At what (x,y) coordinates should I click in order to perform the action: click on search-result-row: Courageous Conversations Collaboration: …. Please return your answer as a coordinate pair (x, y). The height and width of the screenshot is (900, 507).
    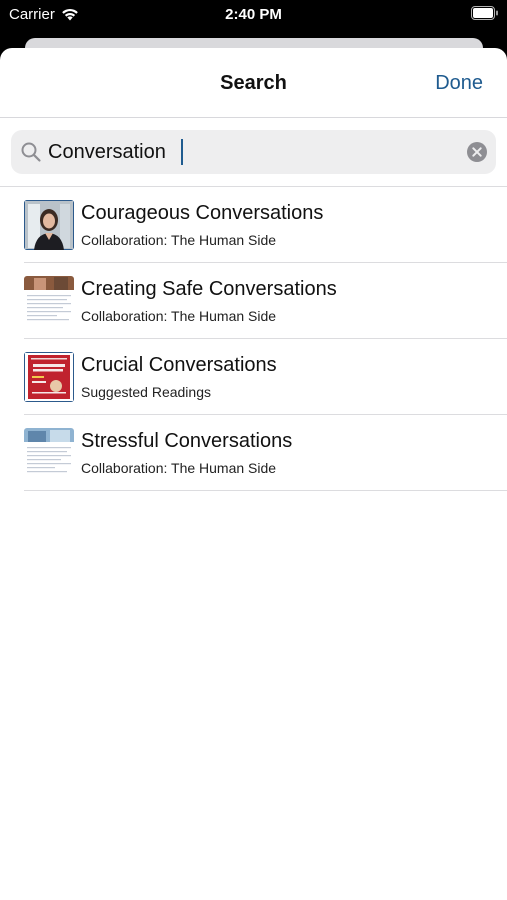
    Looking at the image, I should click on (265, 225).